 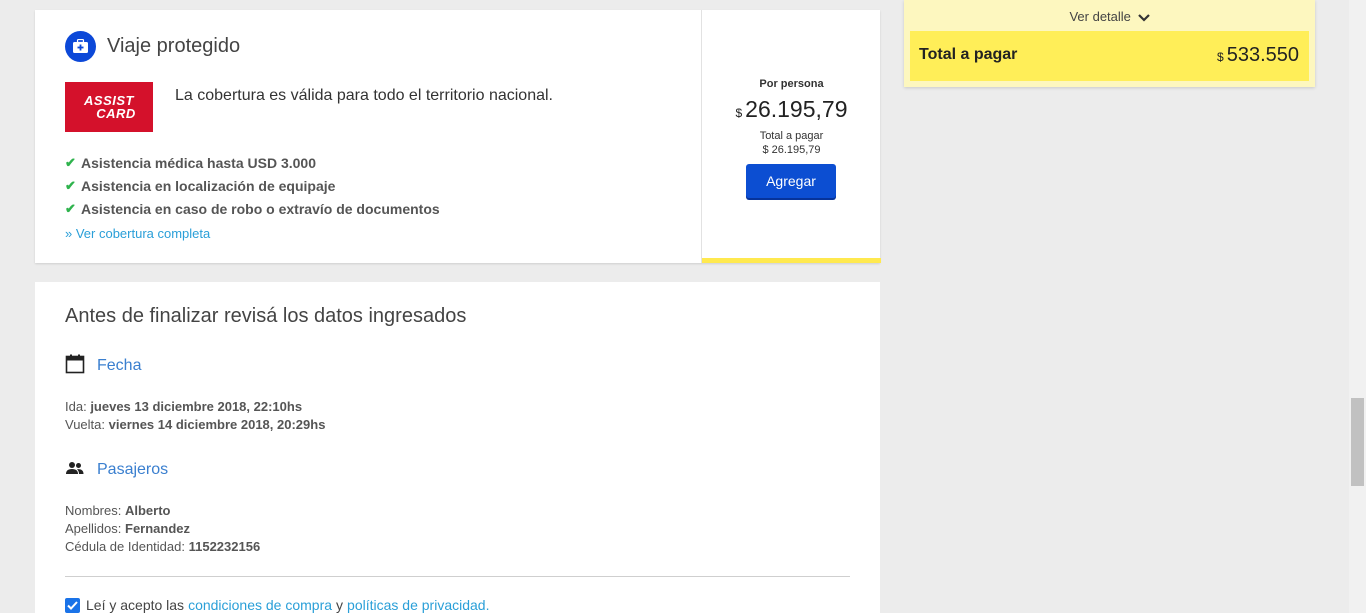 What do you see at coordinates (119, 365) in the screenshot?
I see `date-section-title: Fecha` at bounding box center [119, 365].